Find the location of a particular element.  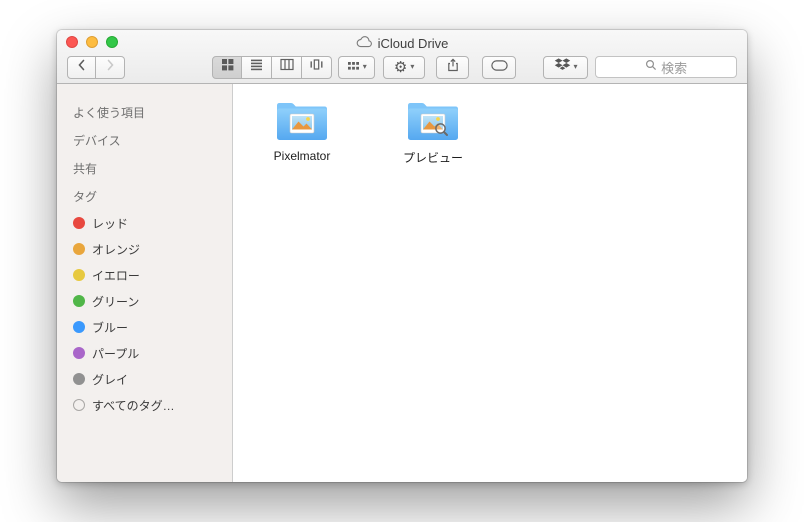

grid-view-icon is located at coordinates (227, 67).